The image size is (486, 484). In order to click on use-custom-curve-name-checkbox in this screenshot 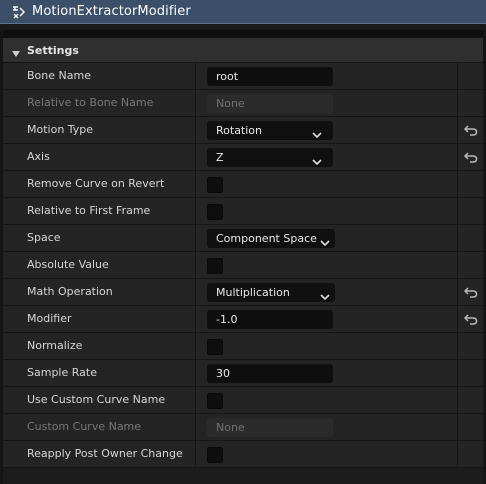, I will do `click(215, 401)`.